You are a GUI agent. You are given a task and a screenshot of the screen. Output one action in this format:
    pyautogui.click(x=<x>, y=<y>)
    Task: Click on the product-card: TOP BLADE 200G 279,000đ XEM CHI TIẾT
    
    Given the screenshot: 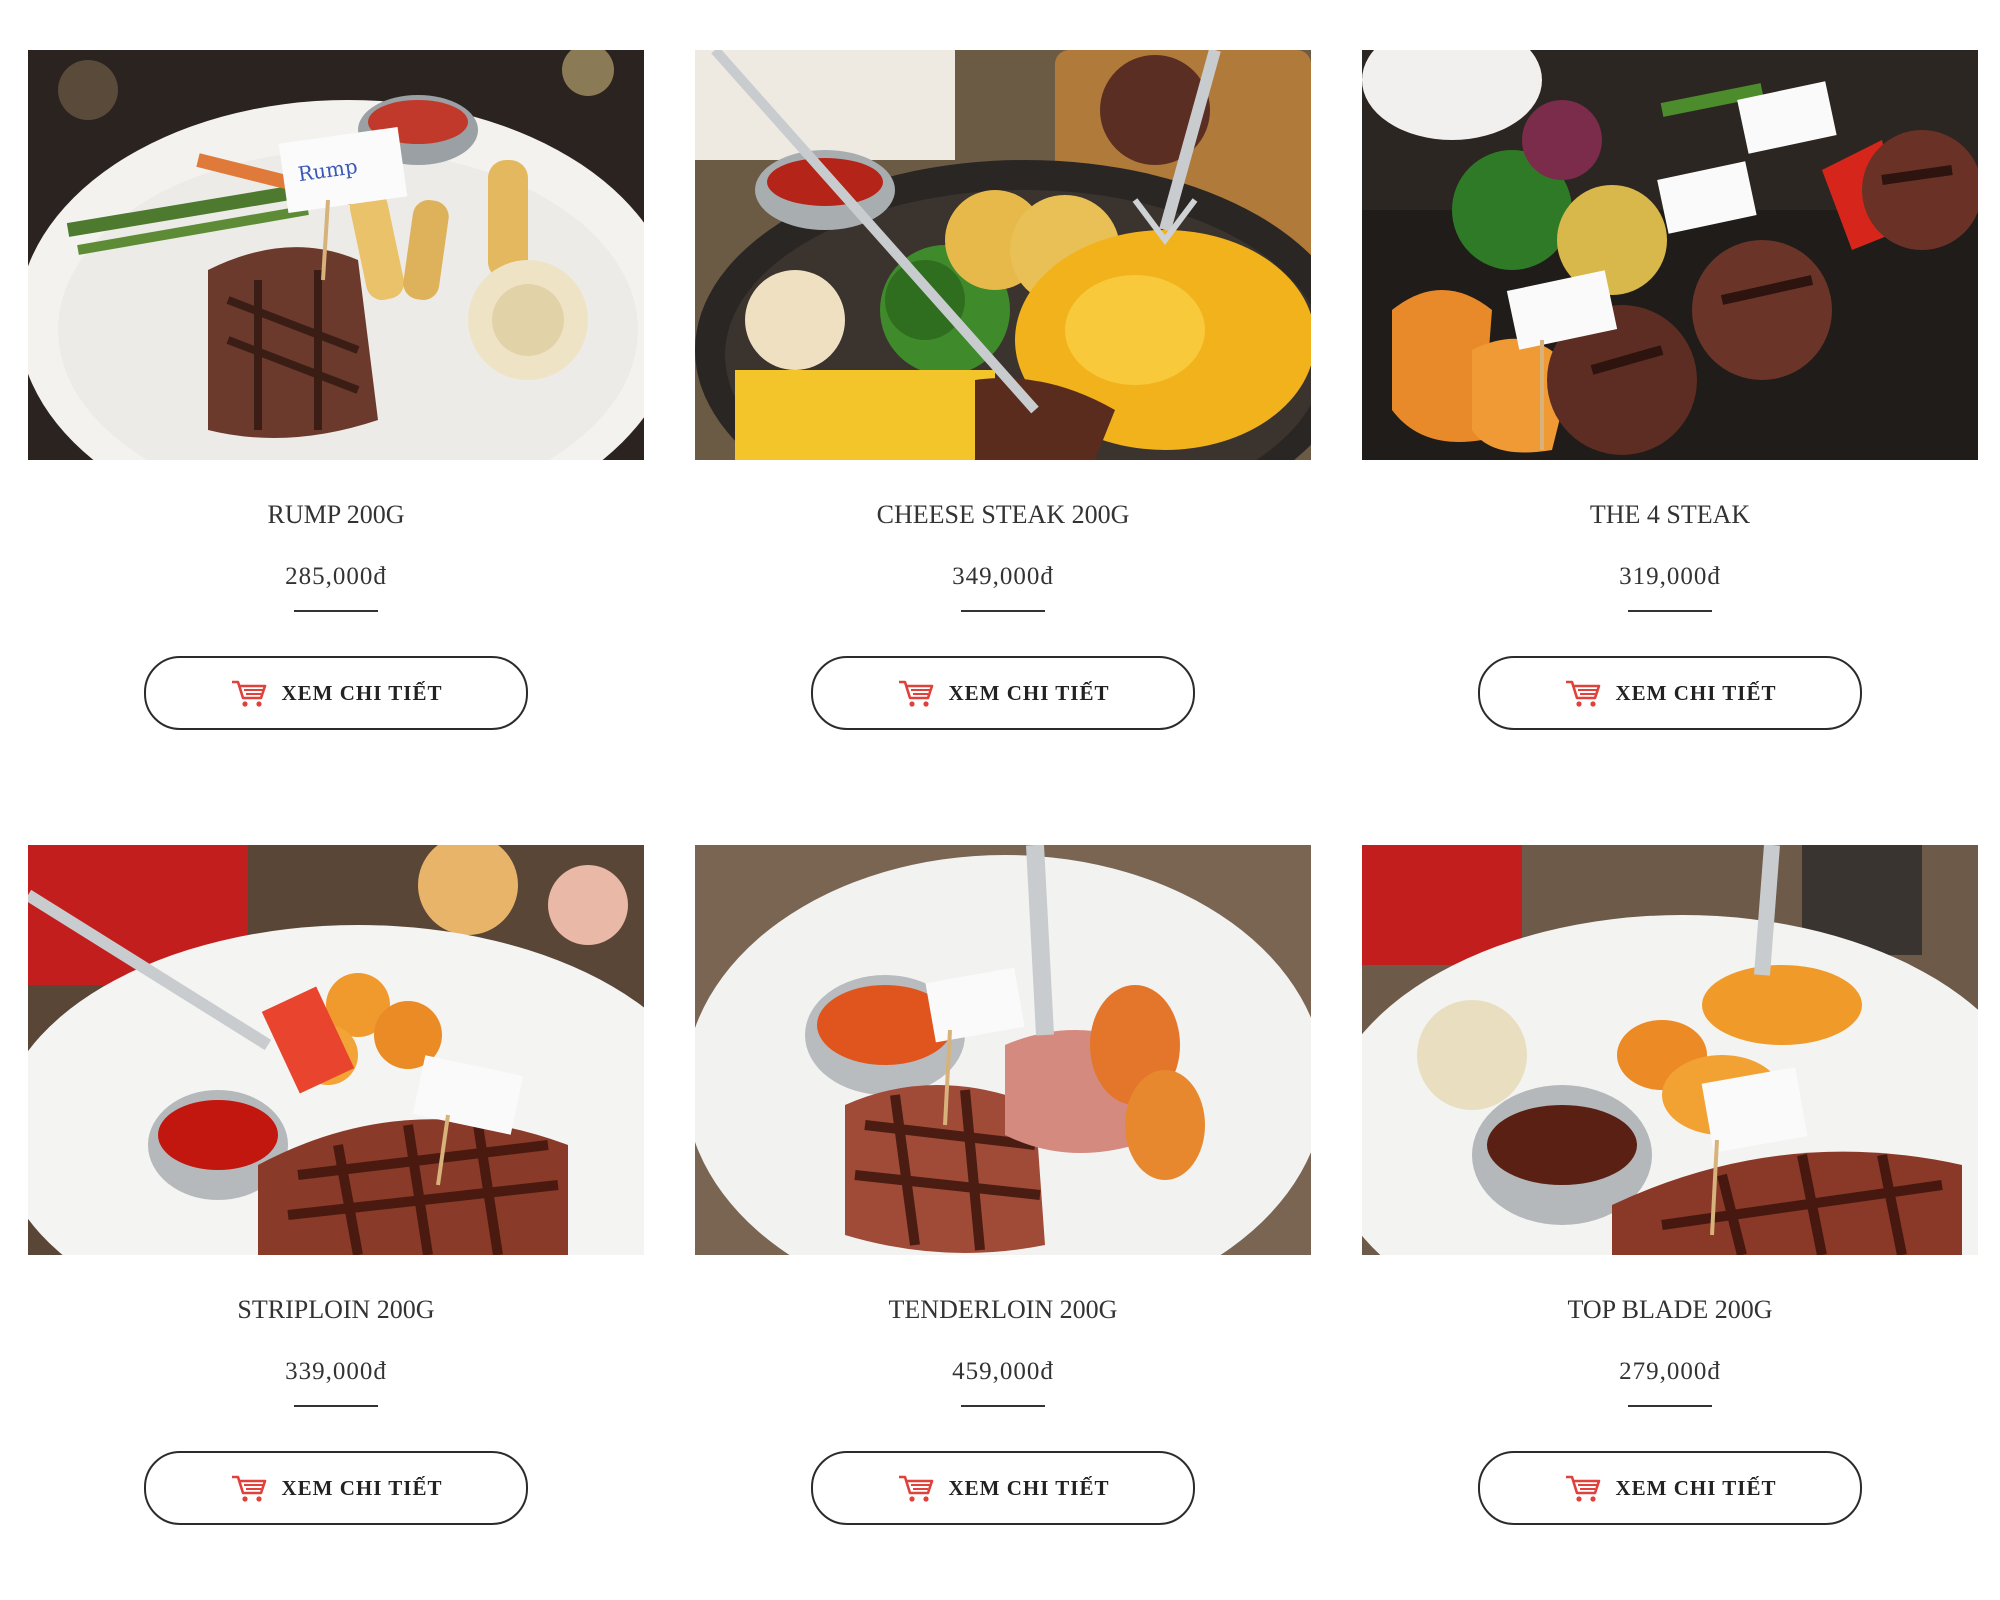 What is the action you would take?
    pyautogui.click(x=1670, y=1185)
    